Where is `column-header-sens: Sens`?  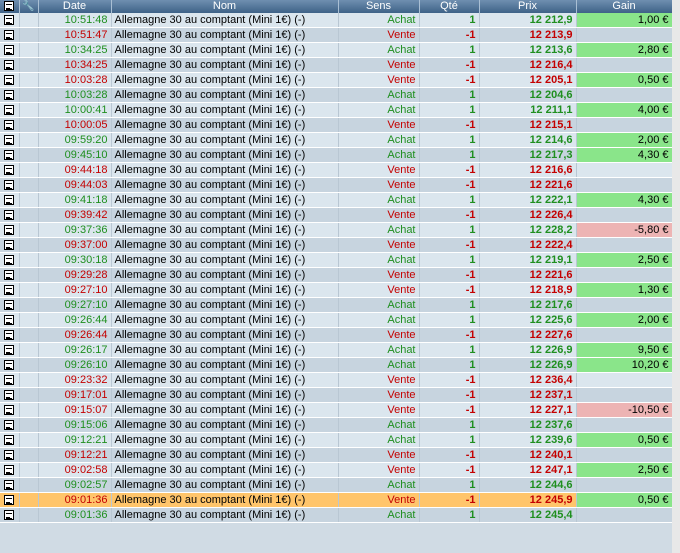
column-header-sens: Sens is located at coordinates (379, 6).